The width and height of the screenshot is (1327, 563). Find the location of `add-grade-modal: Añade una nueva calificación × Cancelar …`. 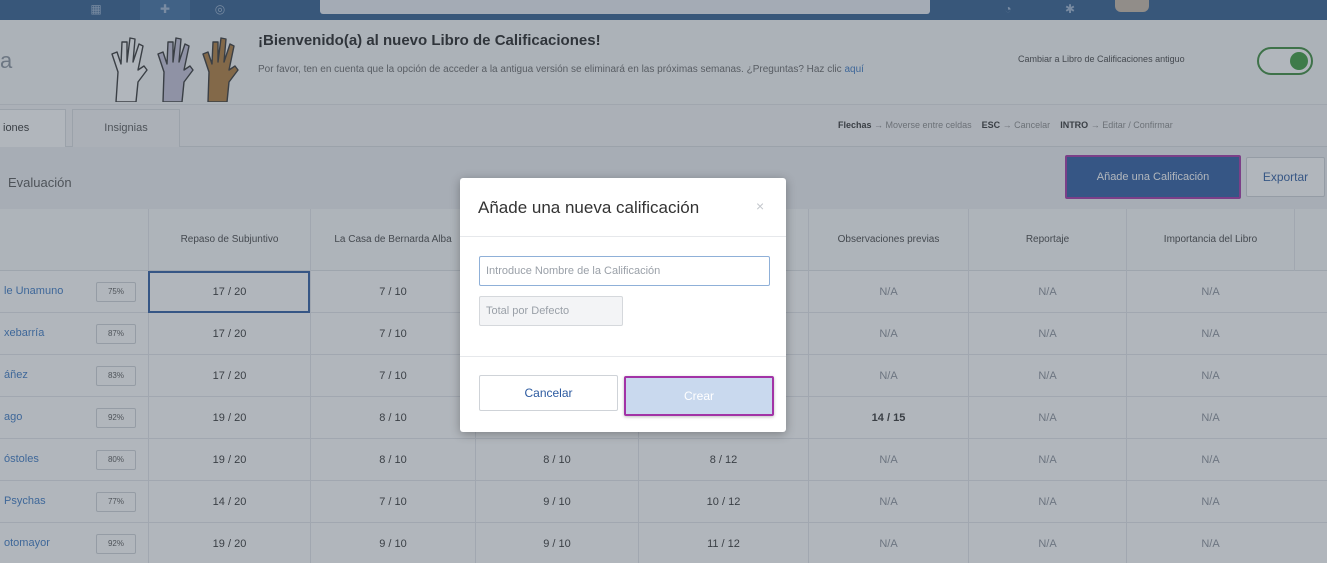

add-grade-modal: Añade una nueva calificación × Cancelar … is located at coordinates (623, 305).